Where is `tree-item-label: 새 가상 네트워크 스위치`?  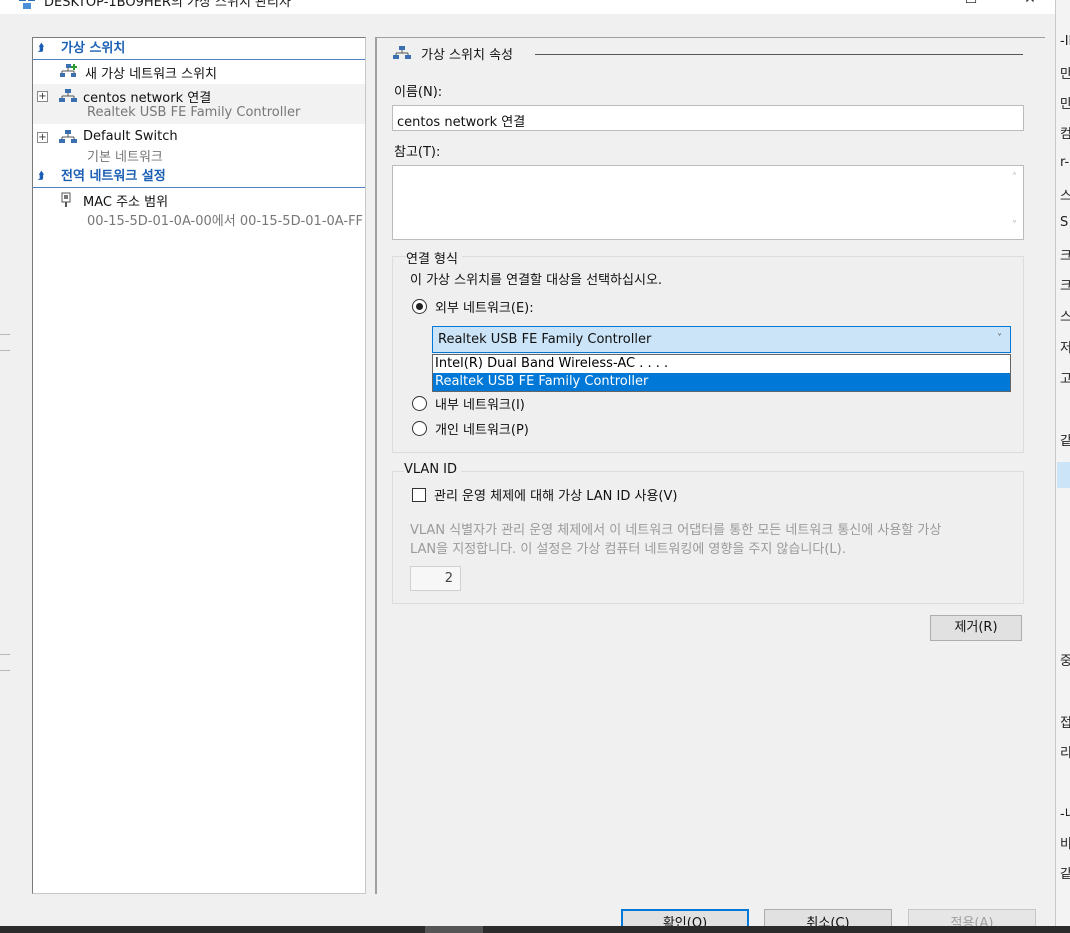
tree-item-label: 새 가상 네트워크 스위치 is located at coordinates (151, 74).